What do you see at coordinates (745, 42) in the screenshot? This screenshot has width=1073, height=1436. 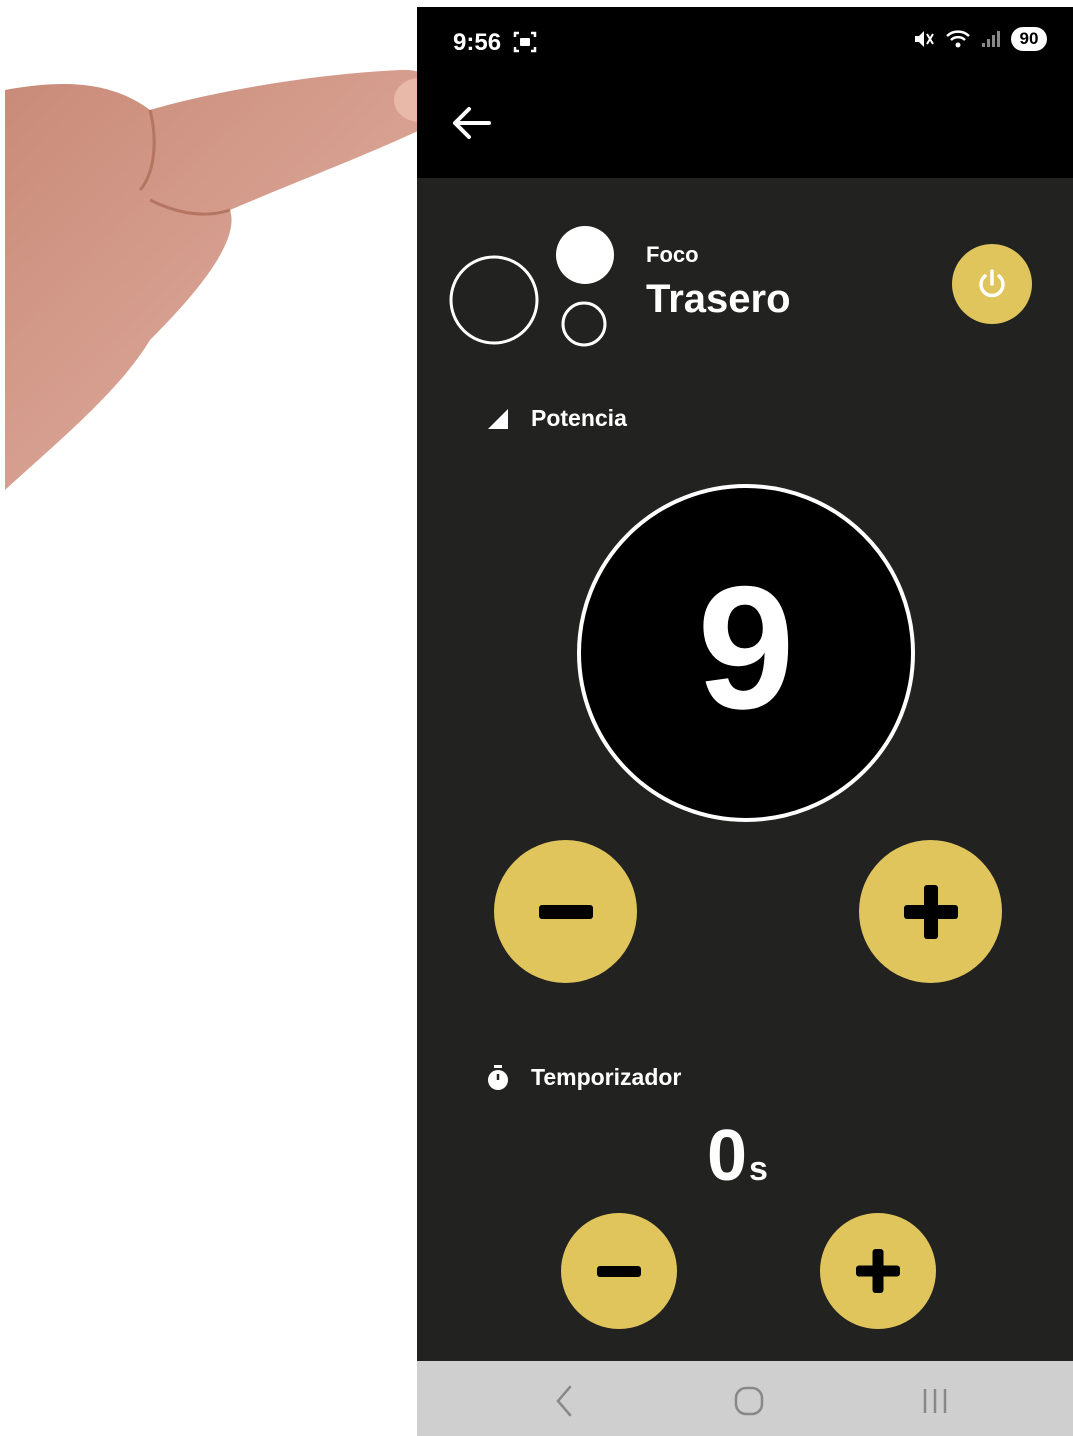 I see `status-bar: 9:56 90` at bounding box center [745, 42].